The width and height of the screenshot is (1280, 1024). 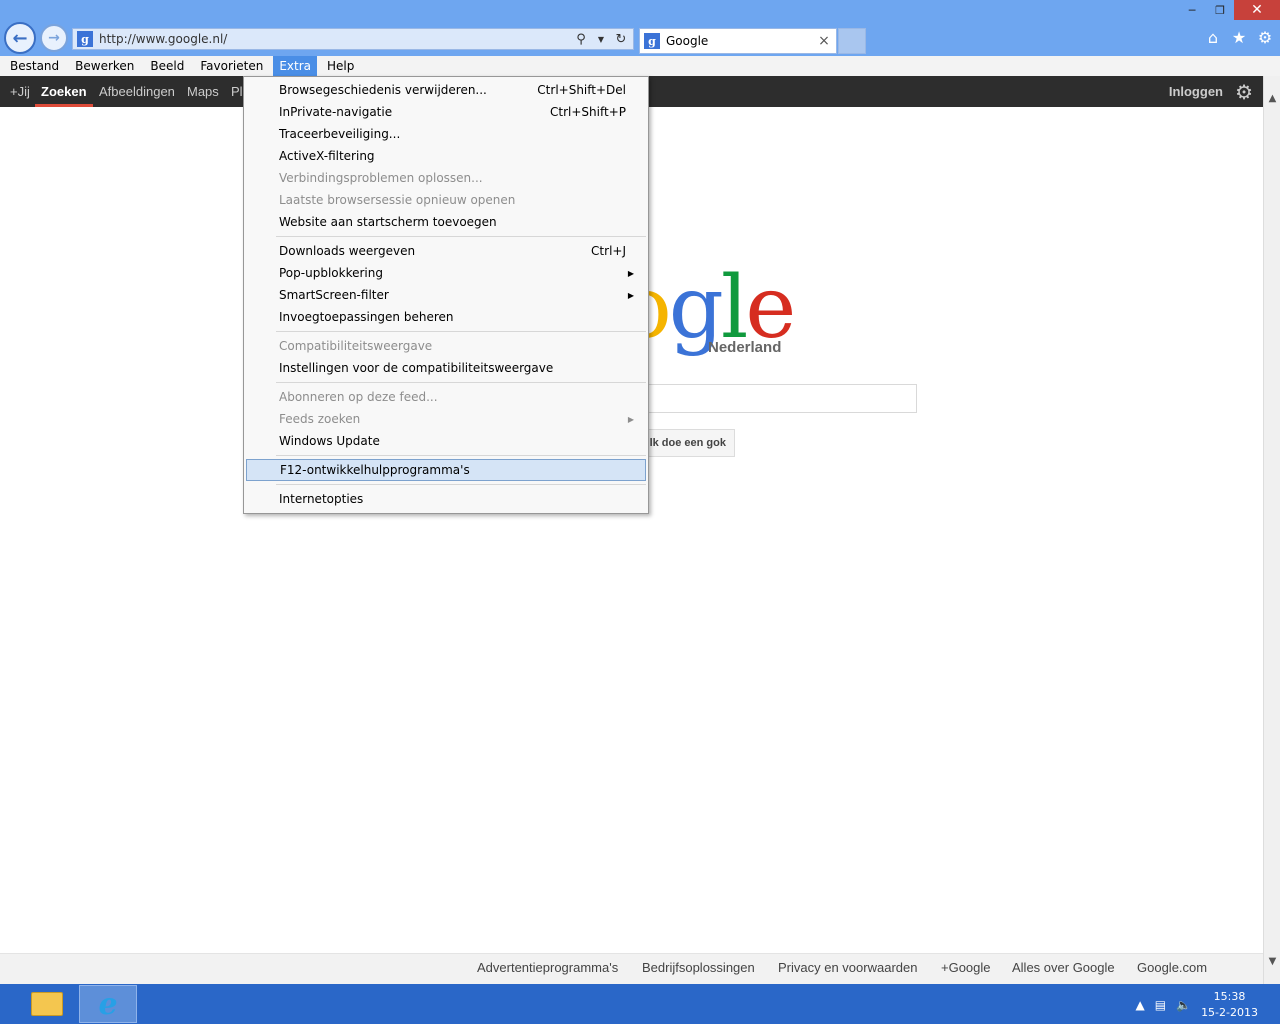 I want to click on window-controls: ─ ❐ ✕, so click(x=1229, y=10).